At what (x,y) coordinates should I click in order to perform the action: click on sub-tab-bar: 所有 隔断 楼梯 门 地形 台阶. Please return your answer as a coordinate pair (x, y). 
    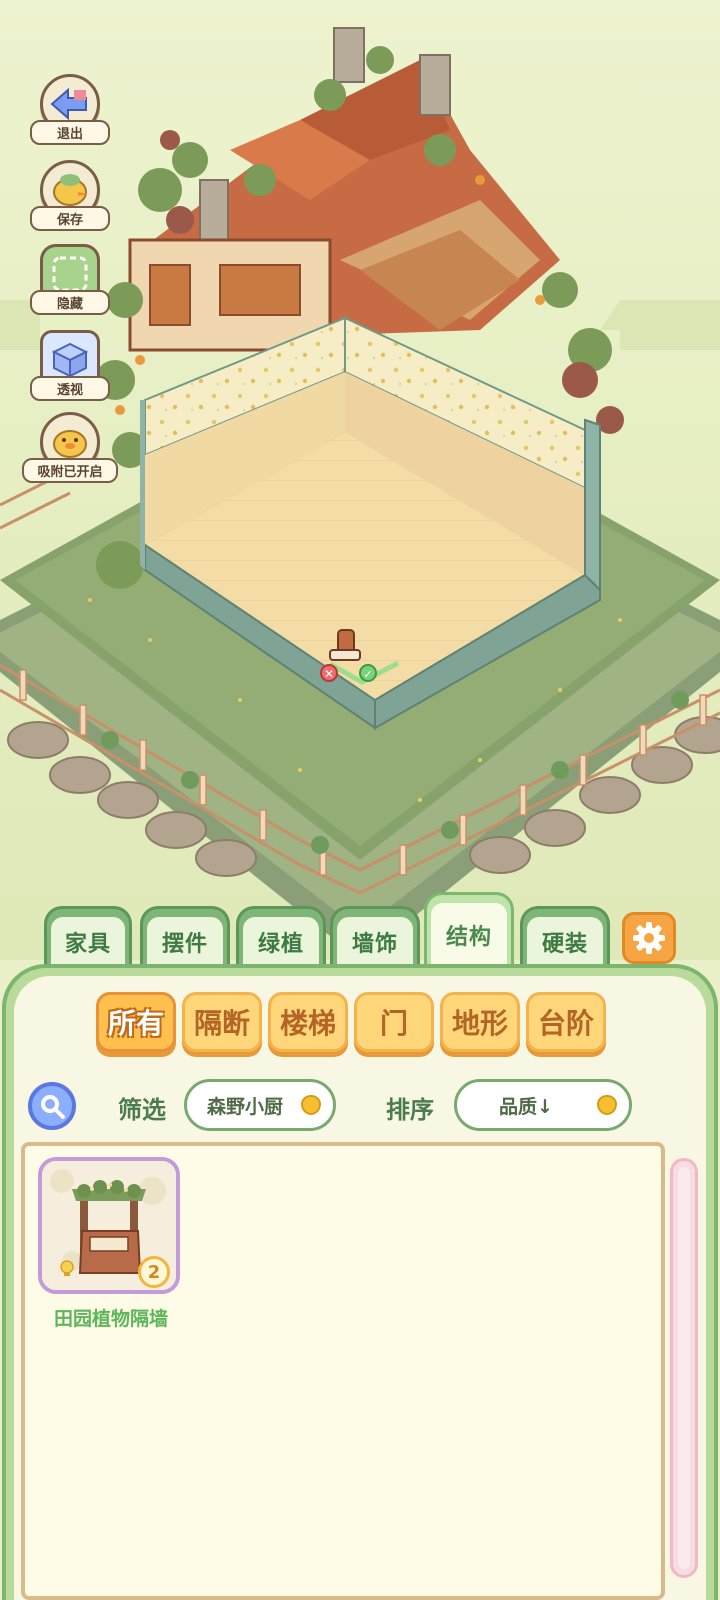
    Looking at the image, I should click on (354, 1026).